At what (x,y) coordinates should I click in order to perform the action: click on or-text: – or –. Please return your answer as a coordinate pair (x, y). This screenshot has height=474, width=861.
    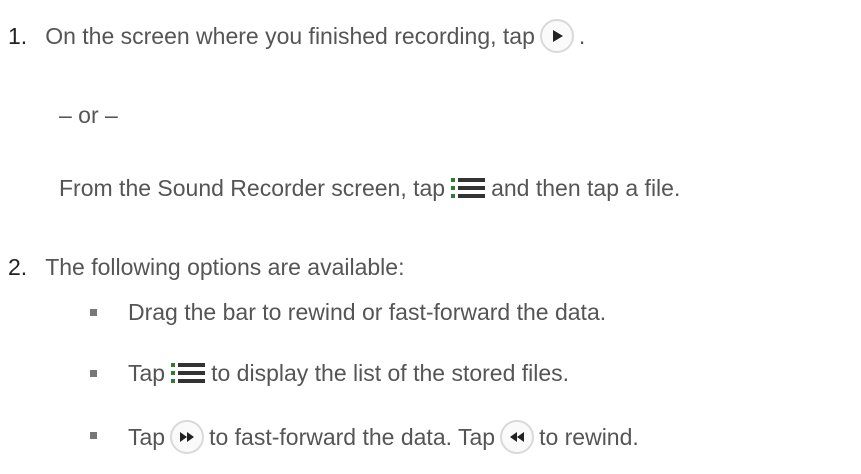
    Looking at the image, I should click on (88, 115).